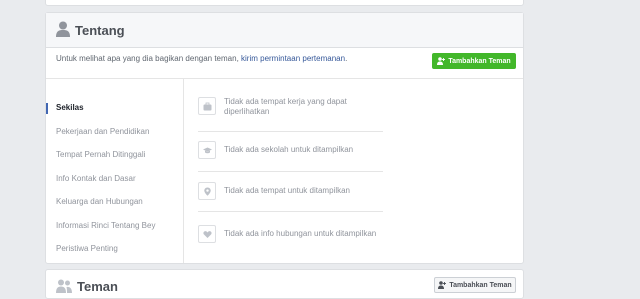 This screenshot has width=640, height=299. What do you see at coordinates (63, 29) in the screenshot?
I see `person-icon` at bounding box center [63, 29].